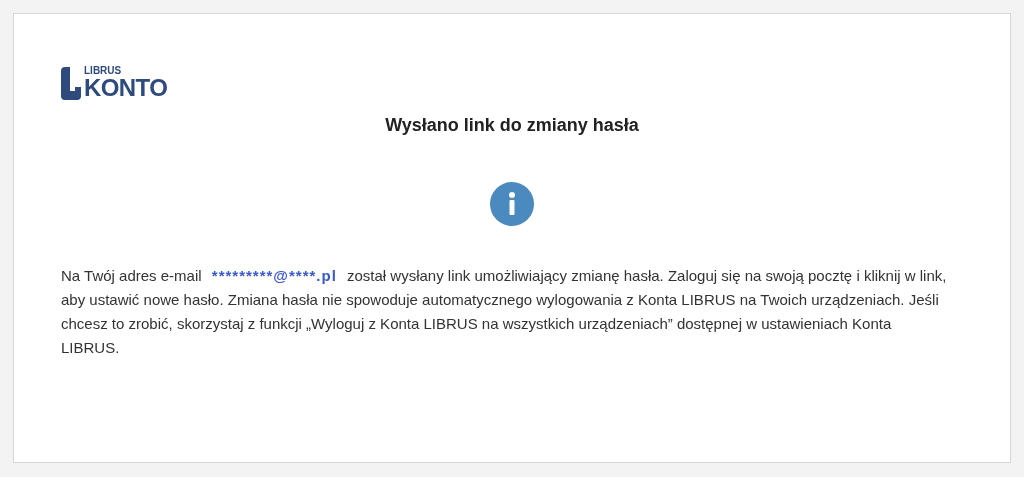 Image resolution: width=1024 pixels, height=477 pixels. I want to click on logo-icon, so click(71, 83).